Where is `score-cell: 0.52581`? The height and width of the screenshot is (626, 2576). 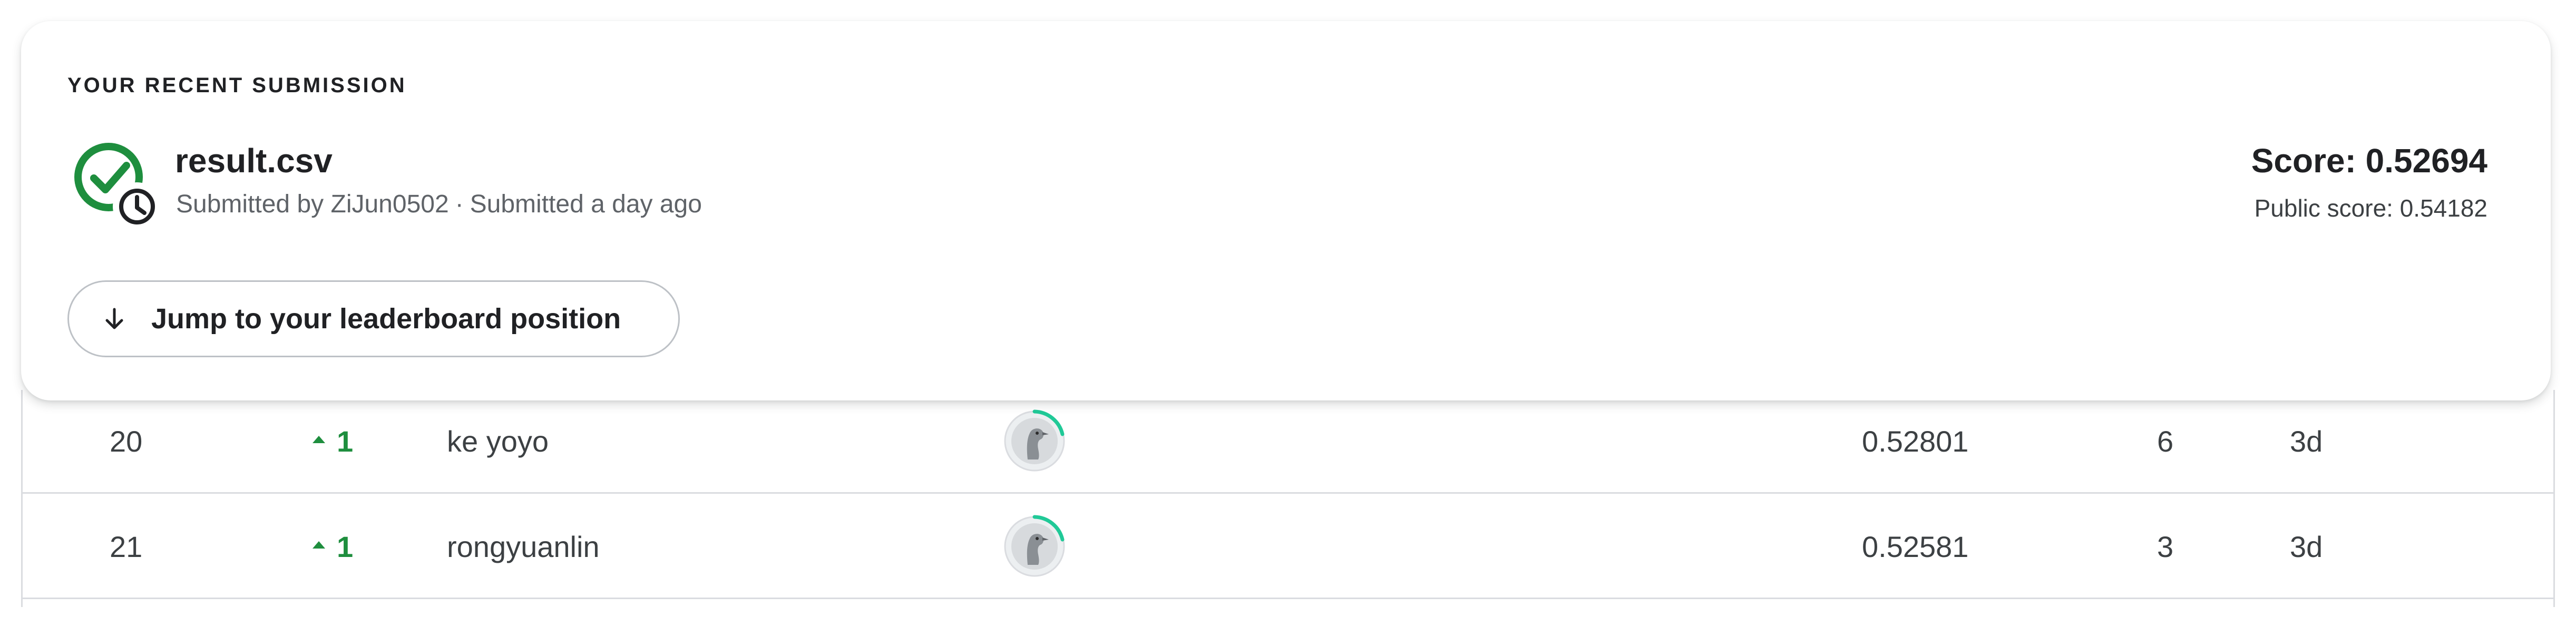 score-cell: 0.52581 is located at coordinates (1915, 546).